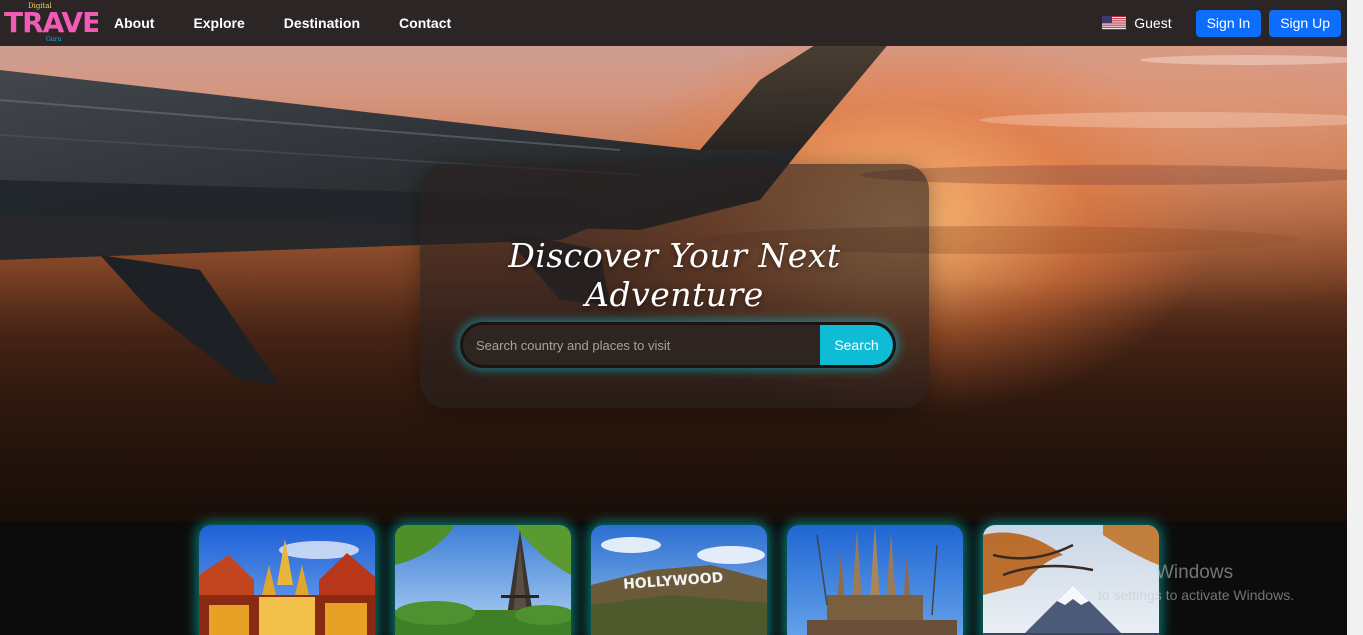  What do you see at coordinates (1114, 23) in the screenshot?
I see `us-flag-icon` at bounding box center [1114, 23].